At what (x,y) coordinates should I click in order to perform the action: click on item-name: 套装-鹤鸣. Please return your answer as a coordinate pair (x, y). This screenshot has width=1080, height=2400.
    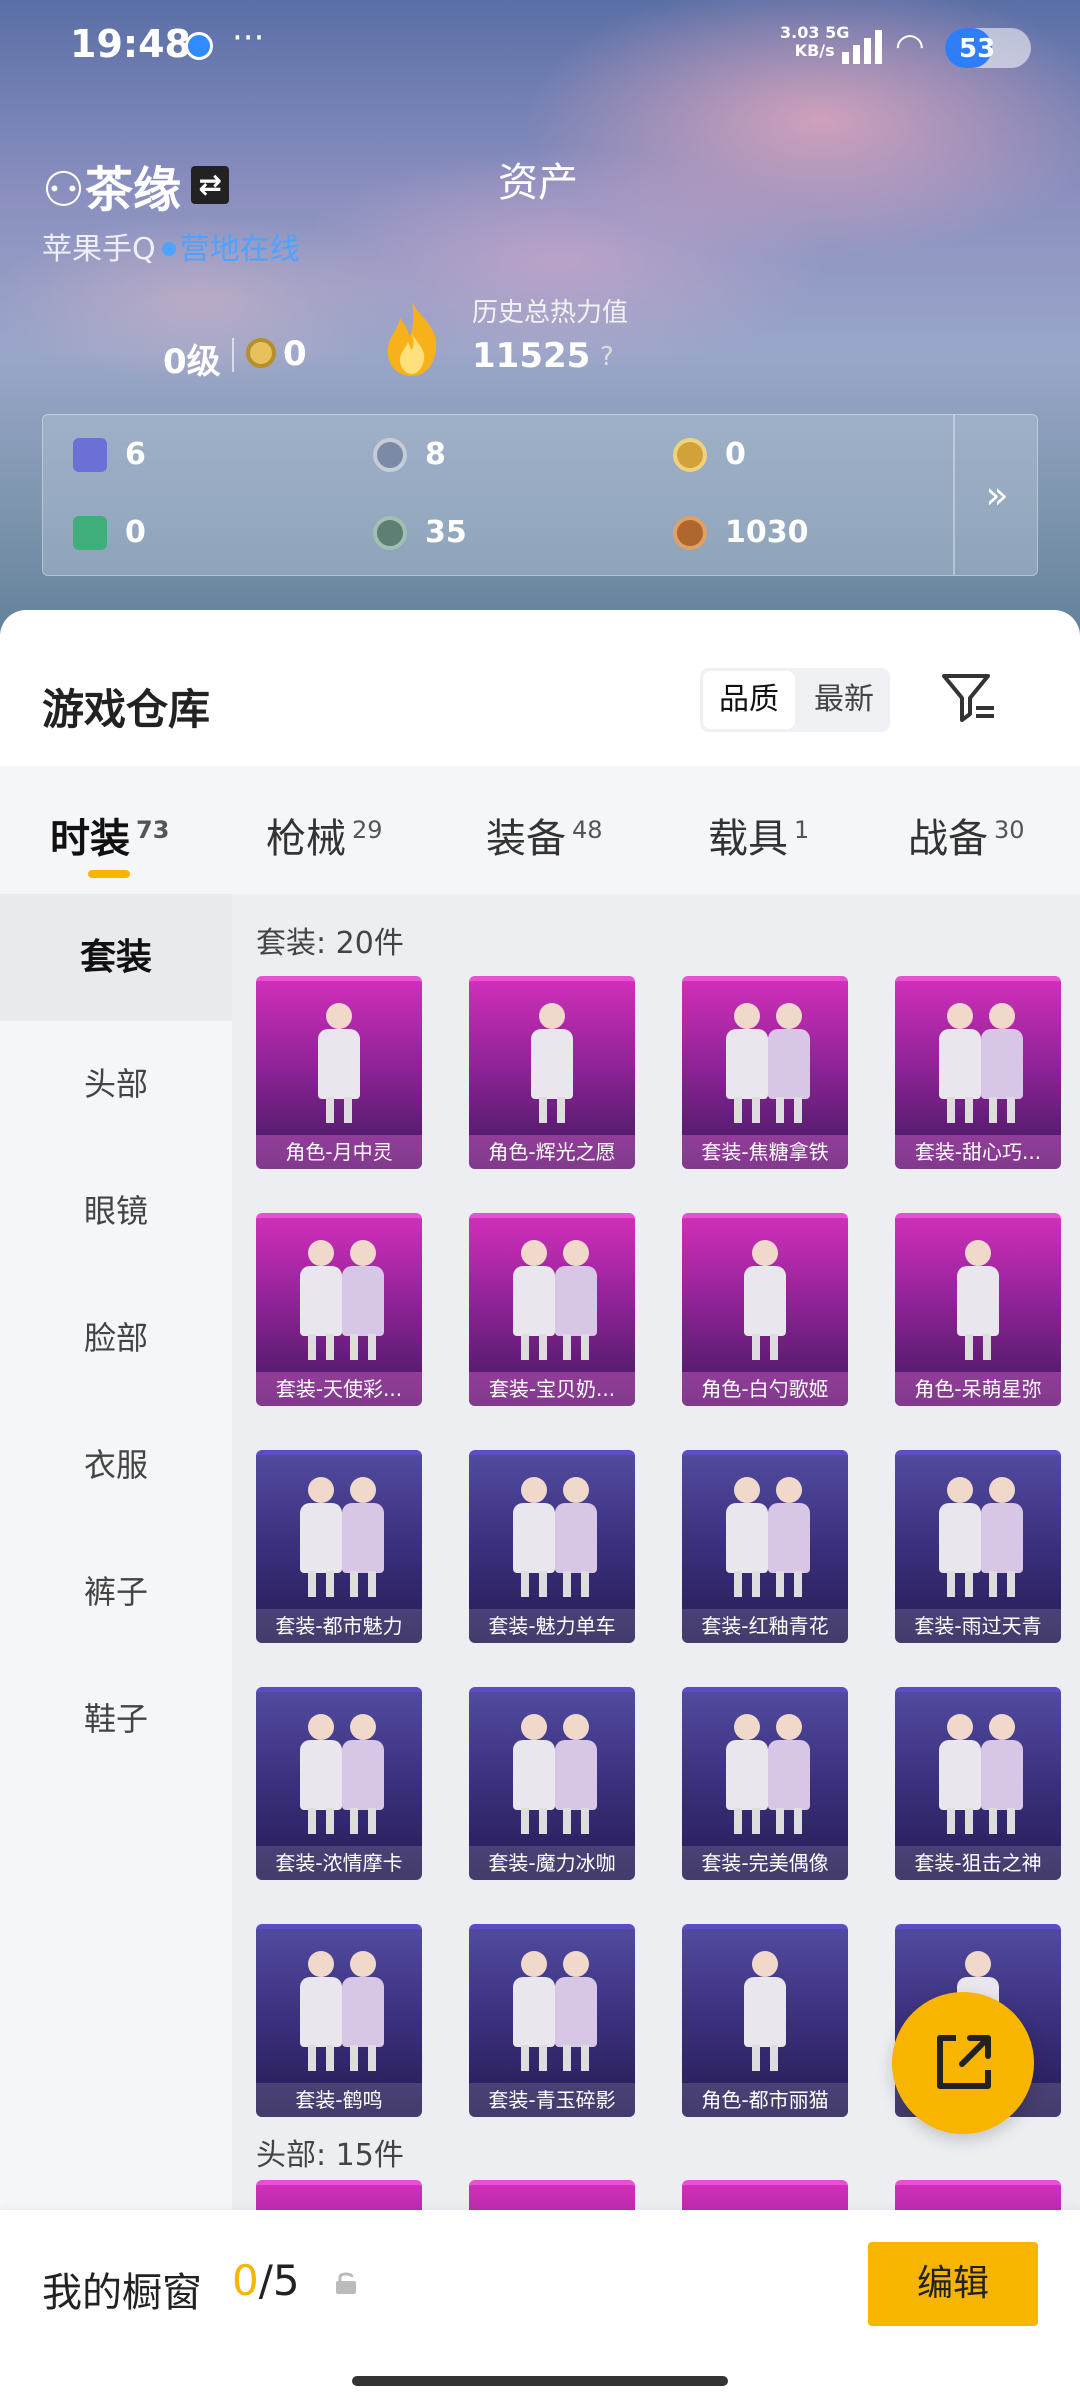
    Looking at the image, I should click on (339, 2100).